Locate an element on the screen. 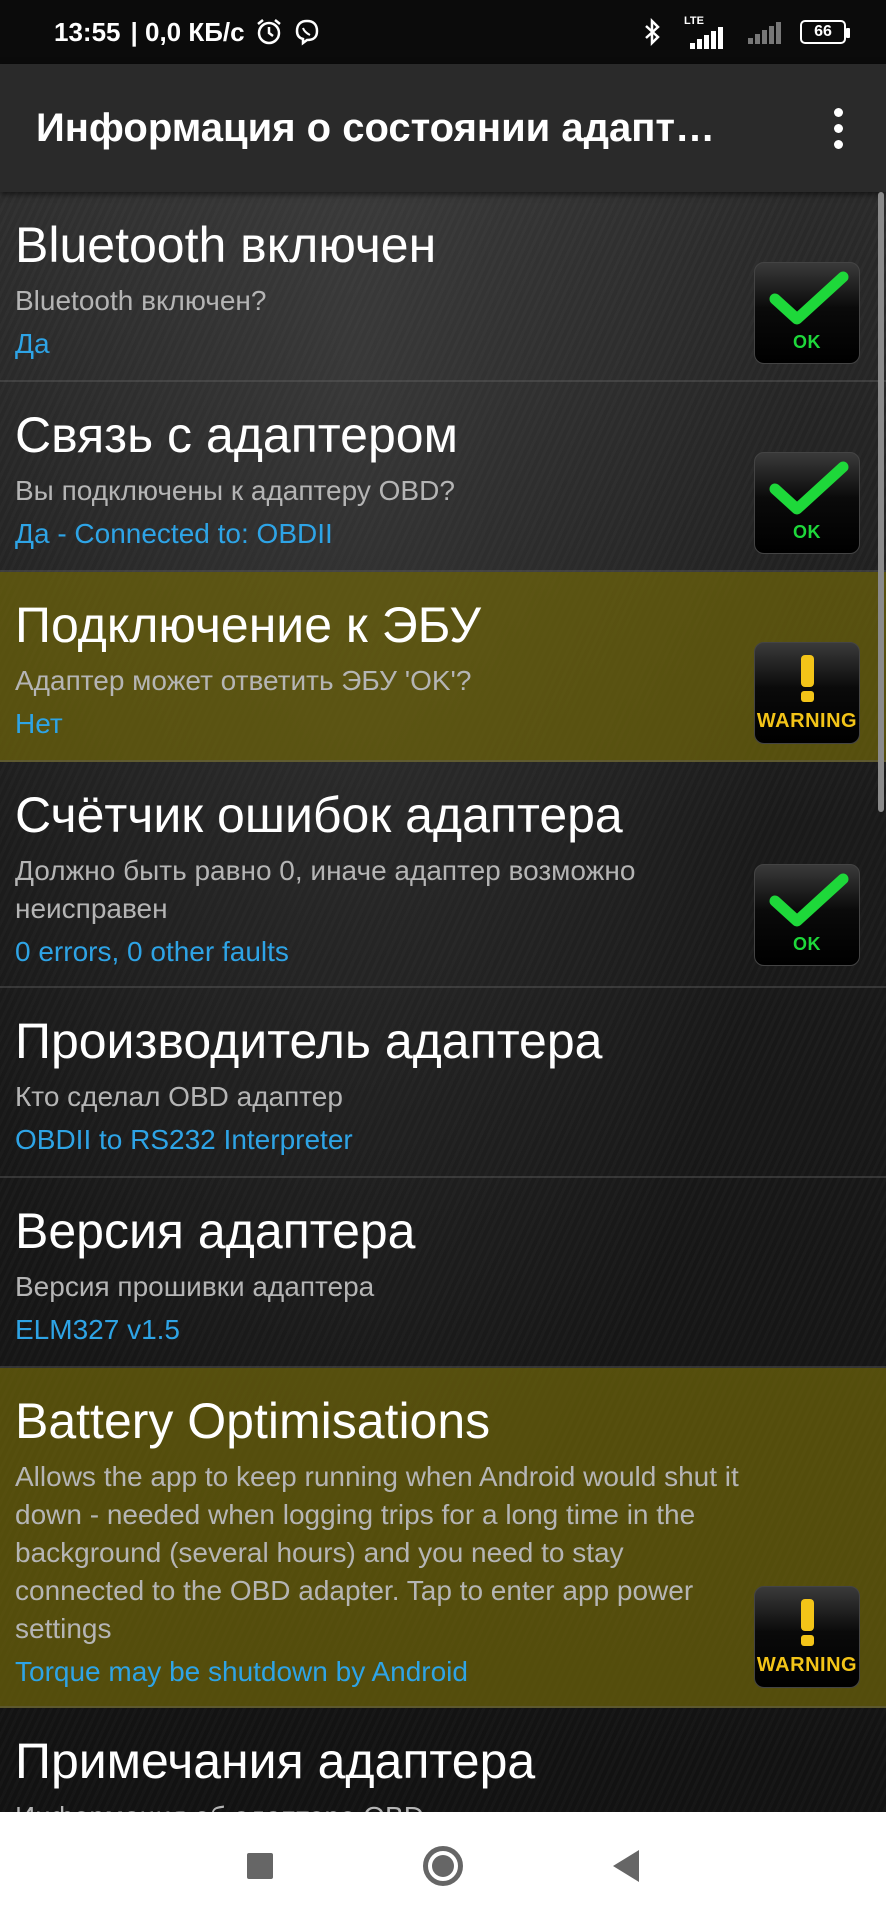 The image size is (886, 1920). home-button is located at coordinates (443, 1866).